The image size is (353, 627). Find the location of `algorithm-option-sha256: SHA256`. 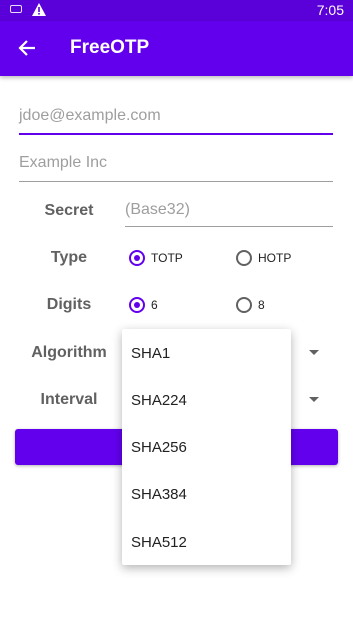

algorithm-option-sha256: SHA256 is located at coordinates (159, 447).